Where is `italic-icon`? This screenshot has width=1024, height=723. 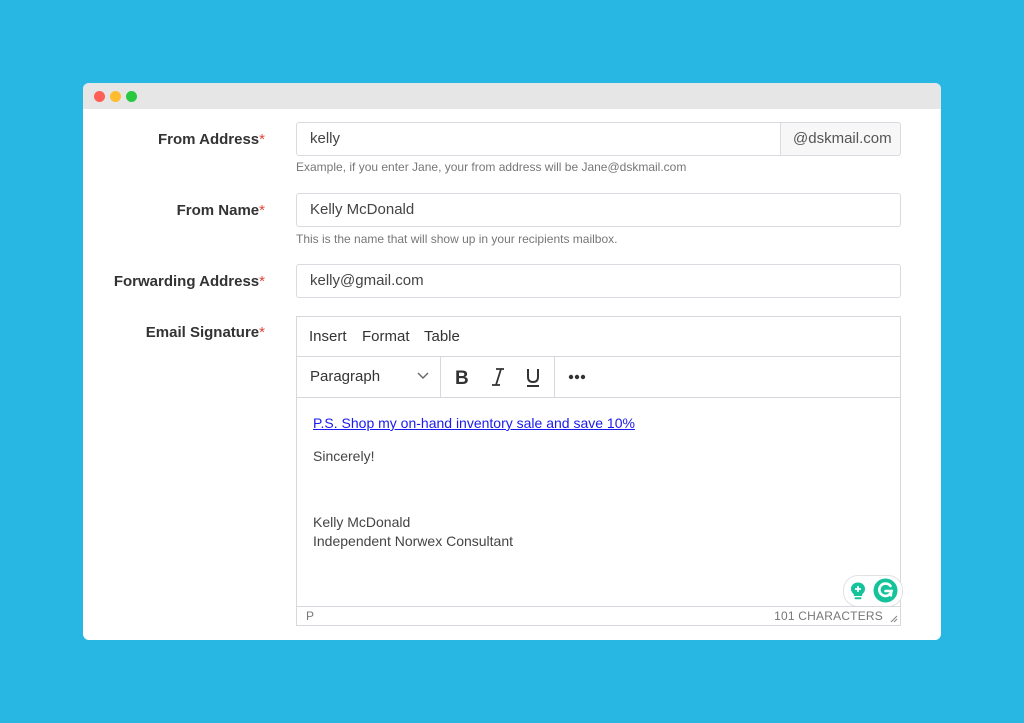
italic-icon is located at coordinates (498, 377).